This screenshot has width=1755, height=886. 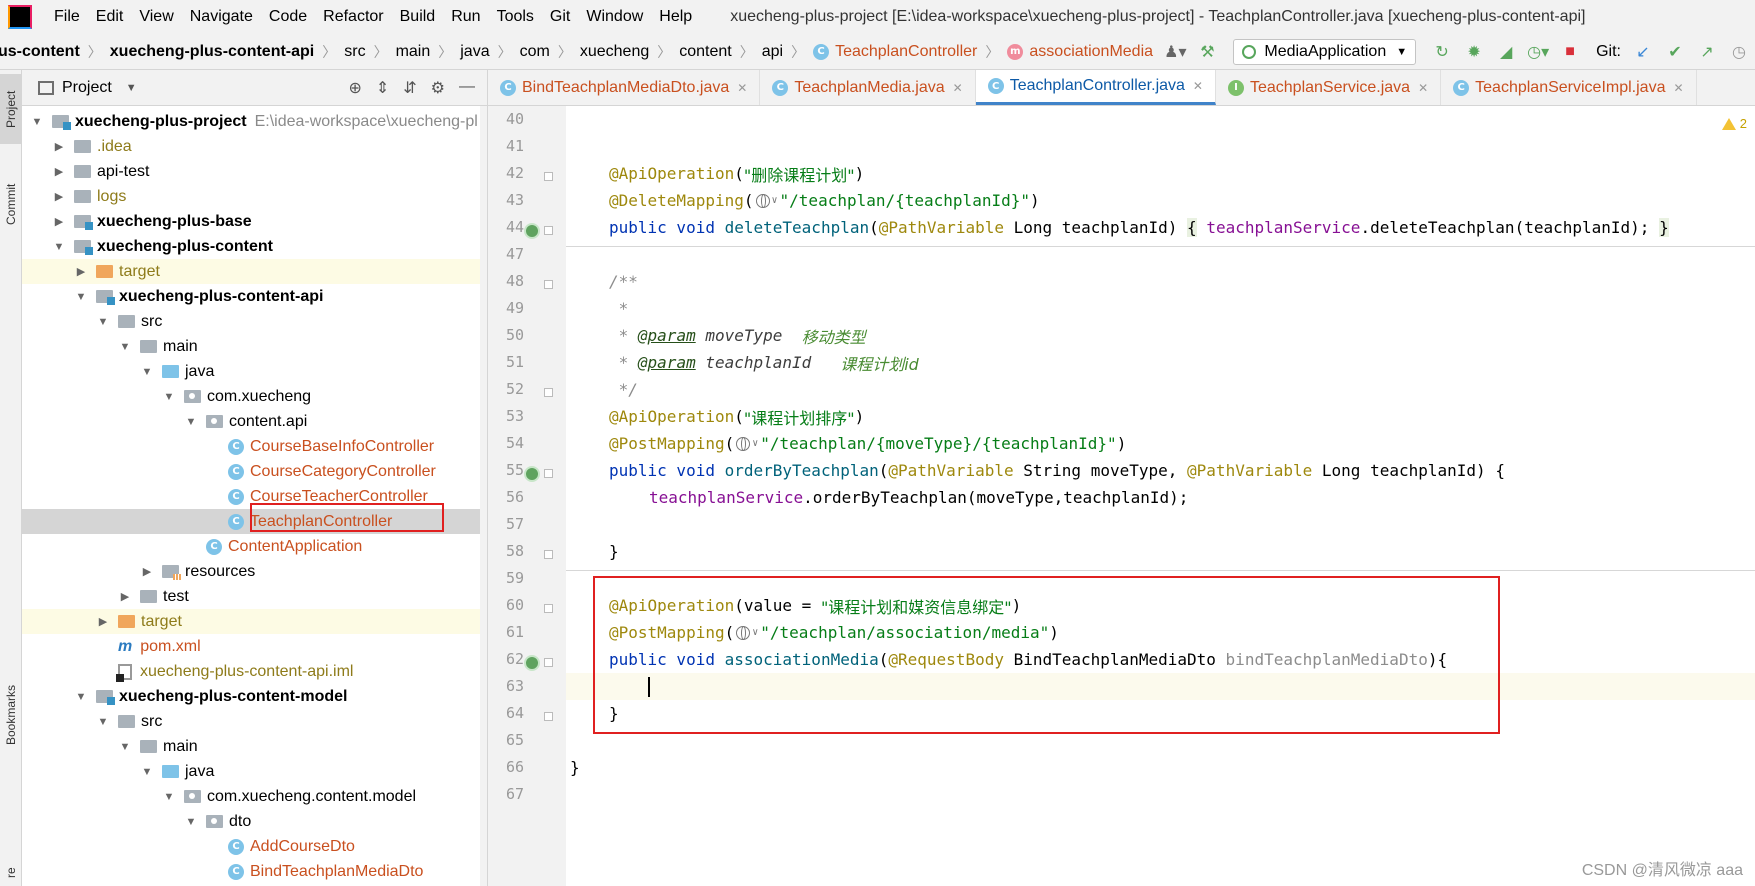 I want to click on tree-node: ▶ logs, so click(x=254, y=196).